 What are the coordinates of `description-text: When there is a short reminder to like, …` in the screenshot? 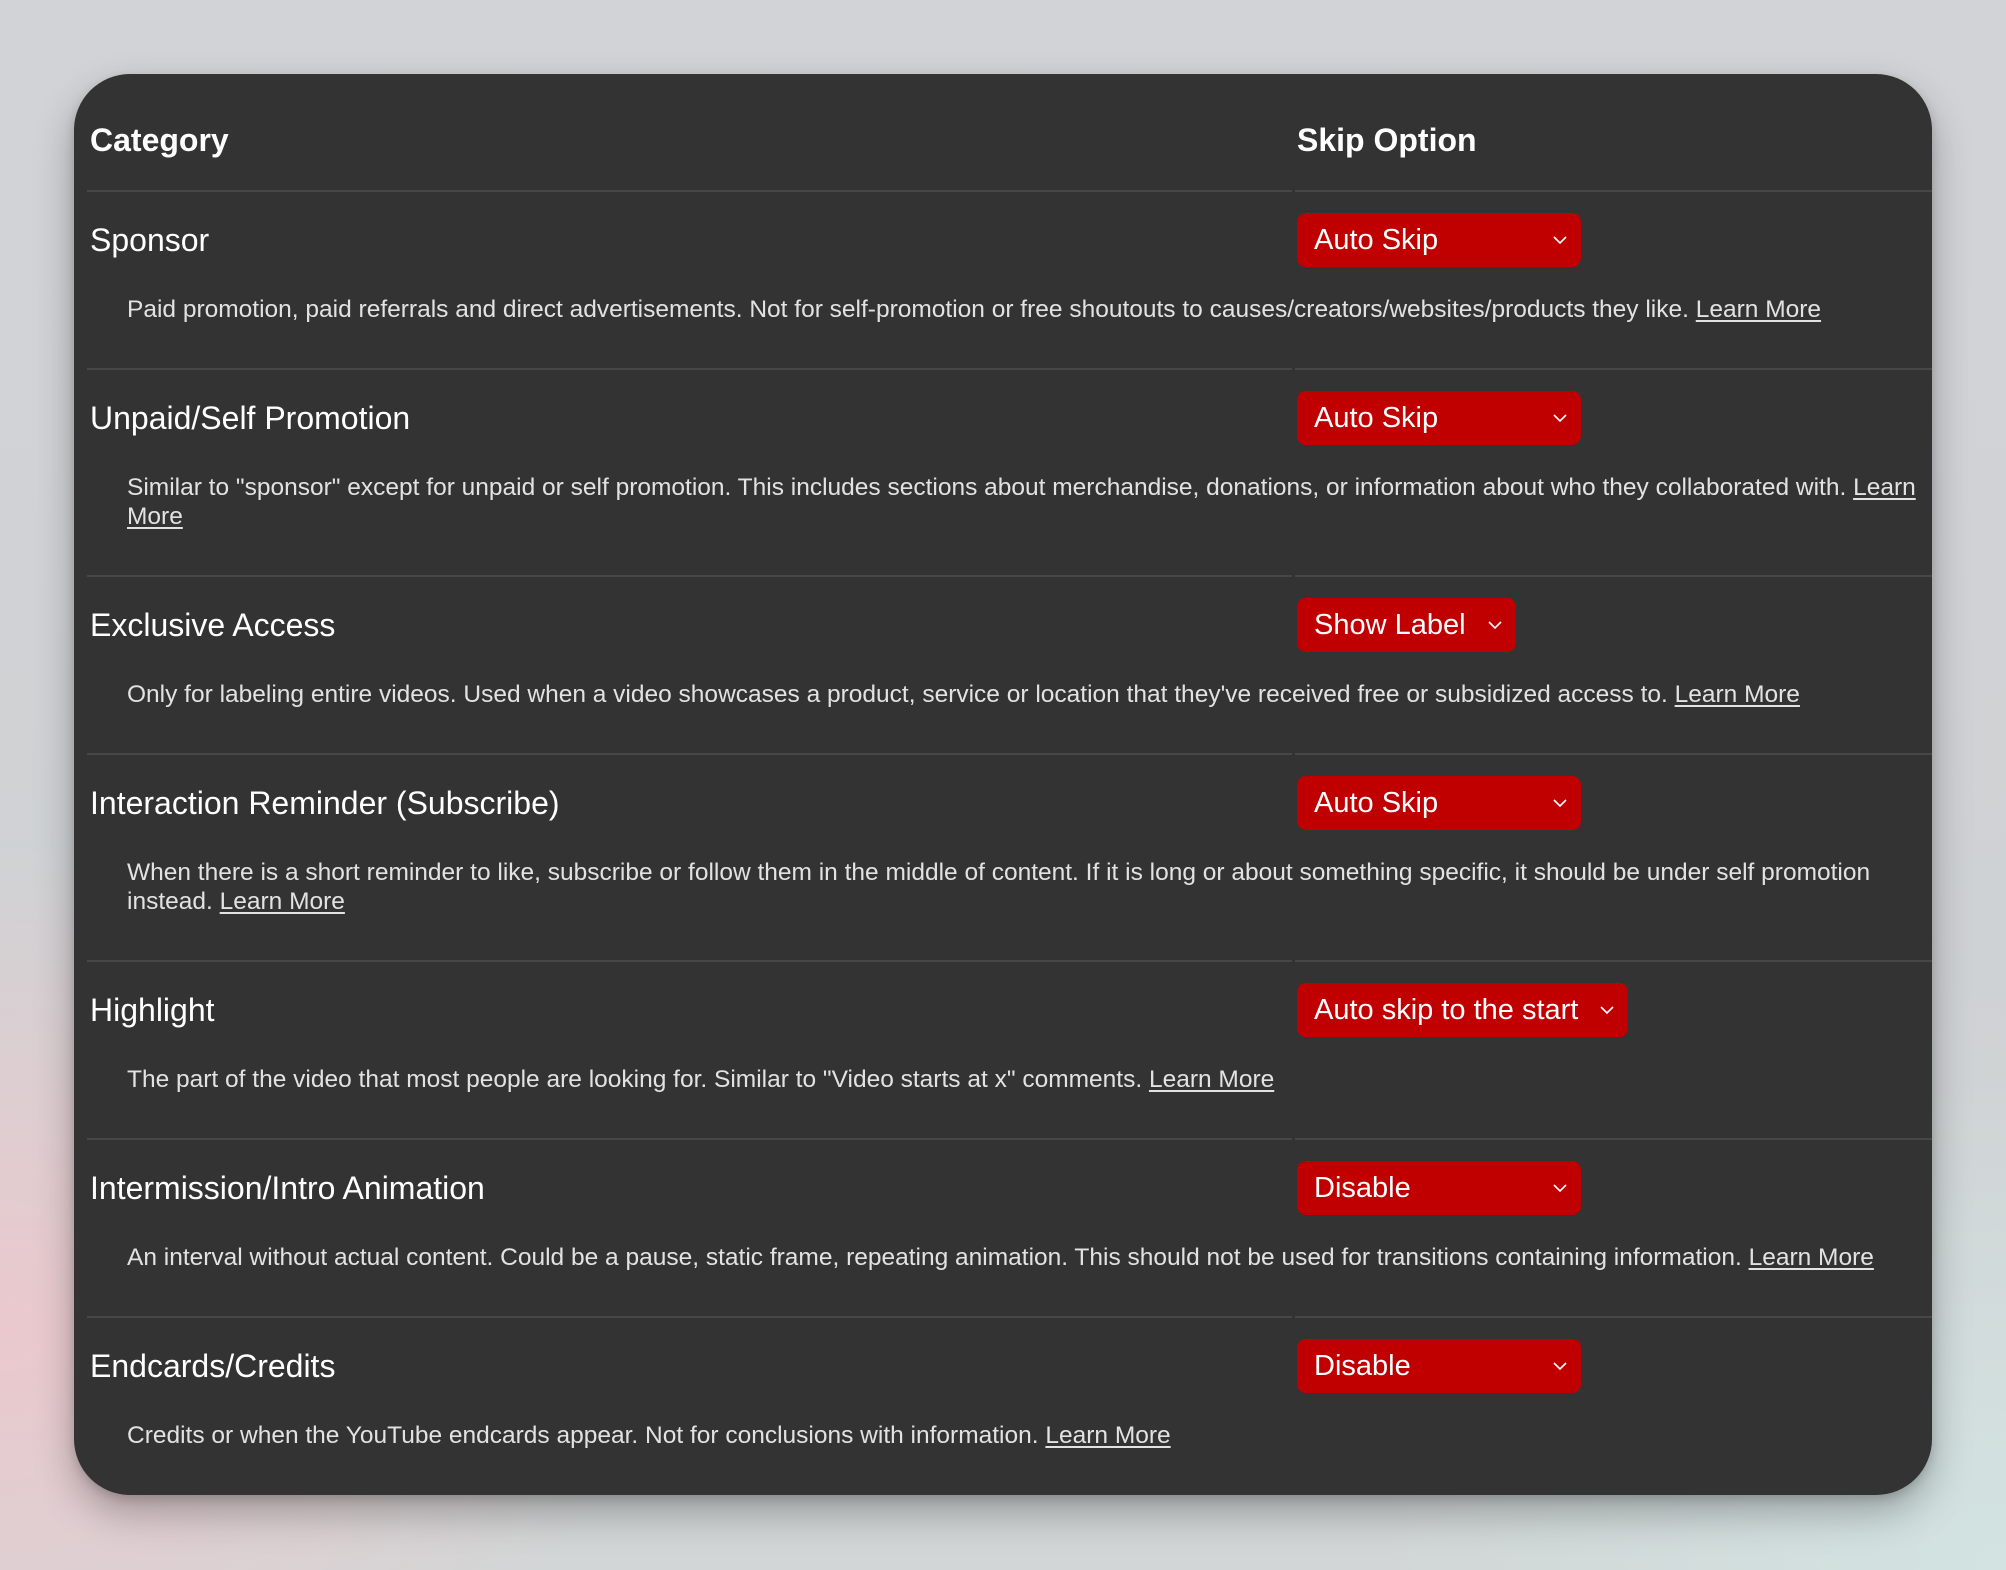 It's located at (999, 887).